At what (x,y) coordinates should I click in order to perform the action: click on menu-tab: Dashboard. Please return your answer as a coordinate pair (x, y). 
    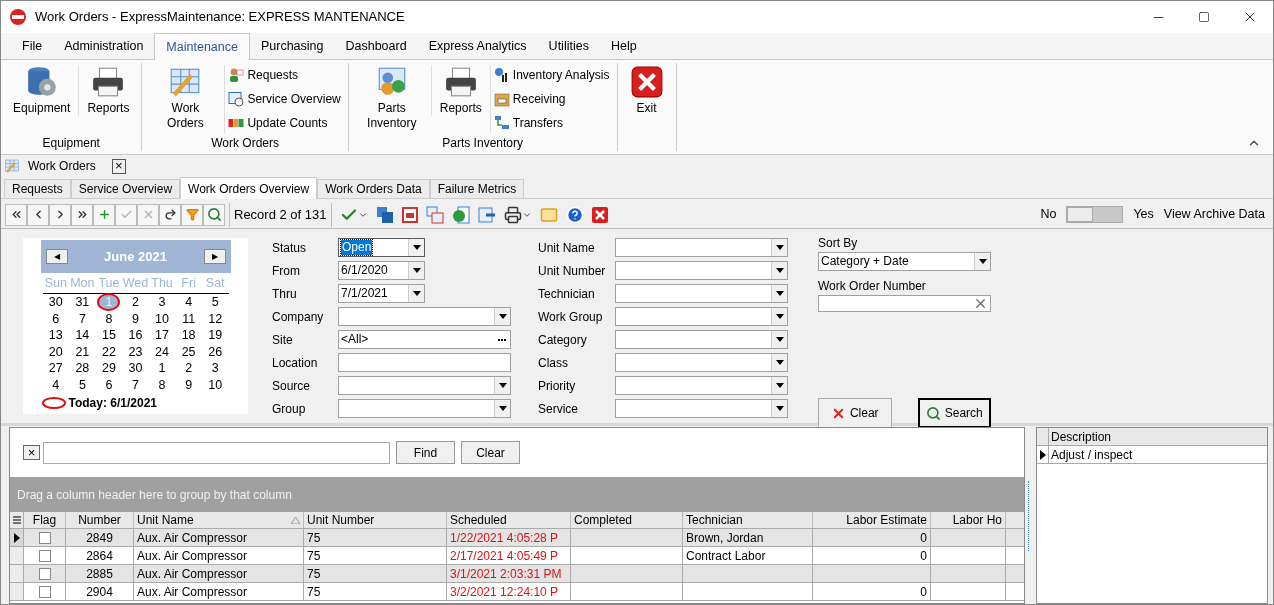
    Looking at the image, I should click on (376, 46).